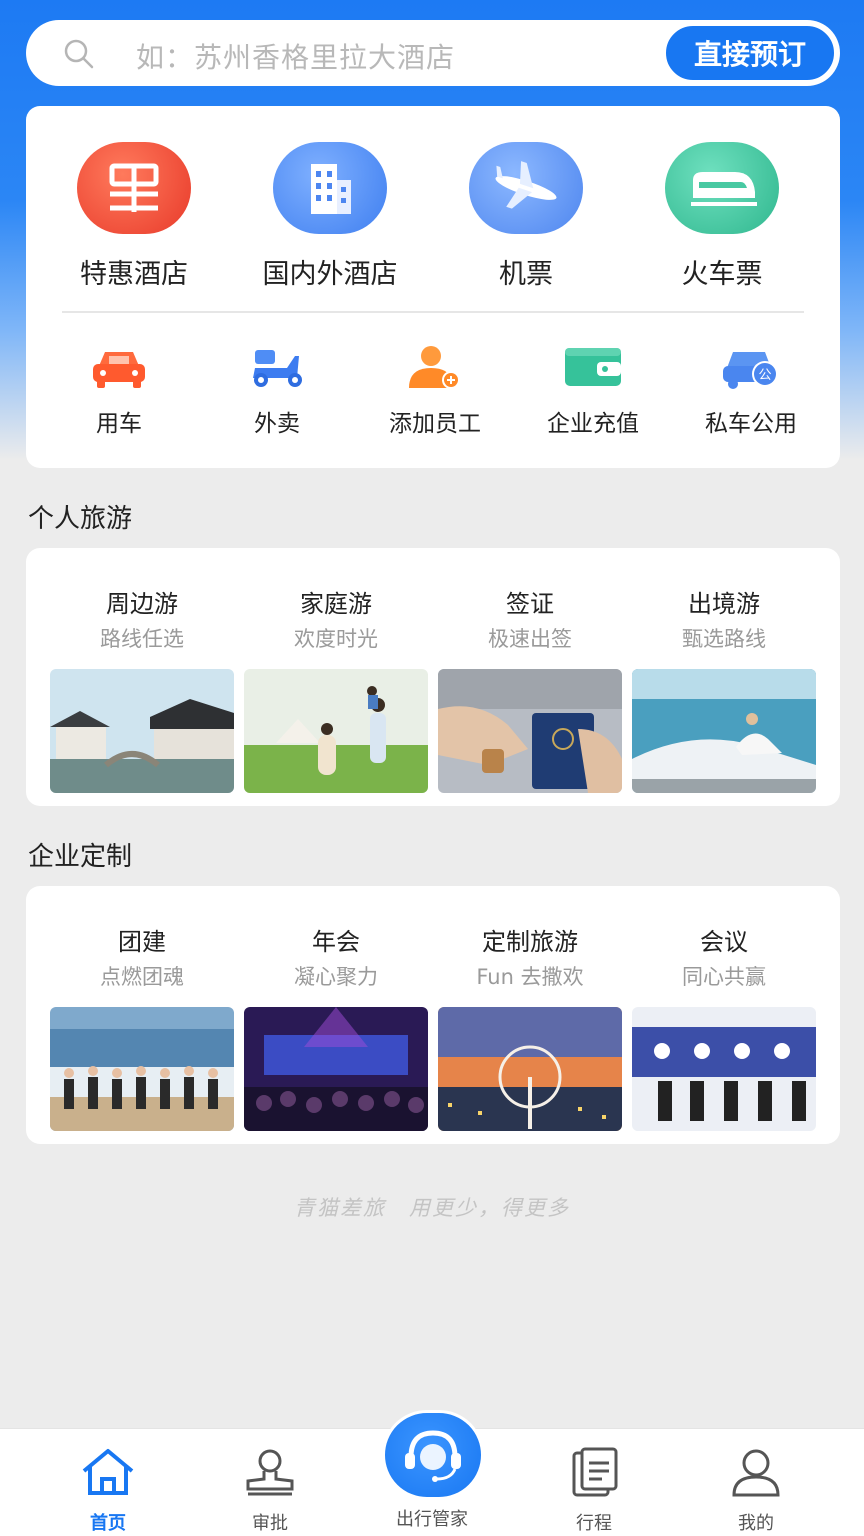 This screenshot has width=864, height=1536. I want to click on section-title-personal-travel: 个人旅游, so click(80, 519).